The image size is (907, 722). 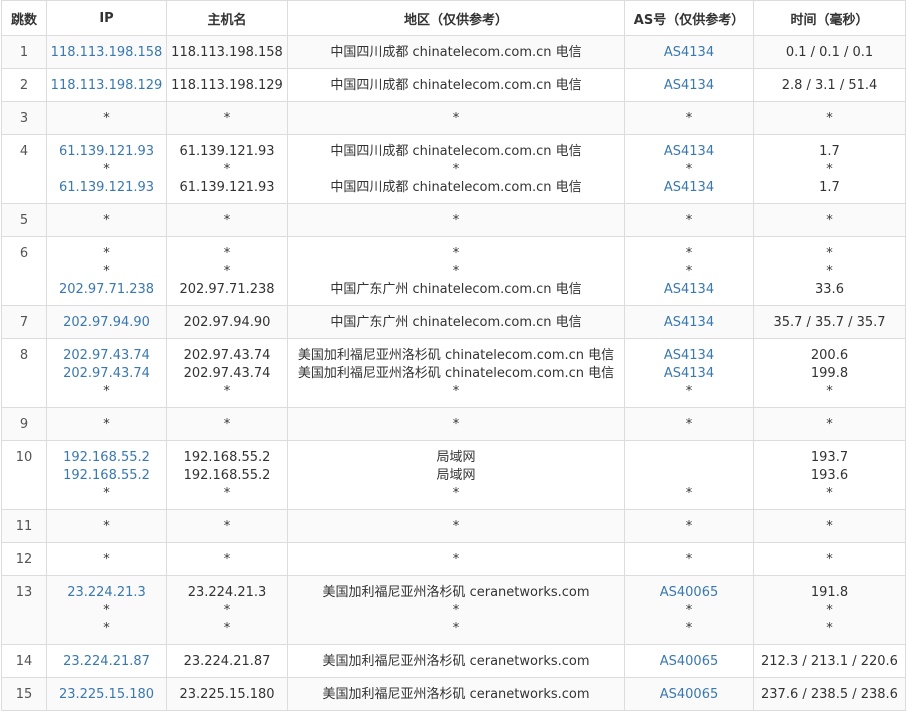 I want to click on hop-number: 7, so click(x=24, y=322).